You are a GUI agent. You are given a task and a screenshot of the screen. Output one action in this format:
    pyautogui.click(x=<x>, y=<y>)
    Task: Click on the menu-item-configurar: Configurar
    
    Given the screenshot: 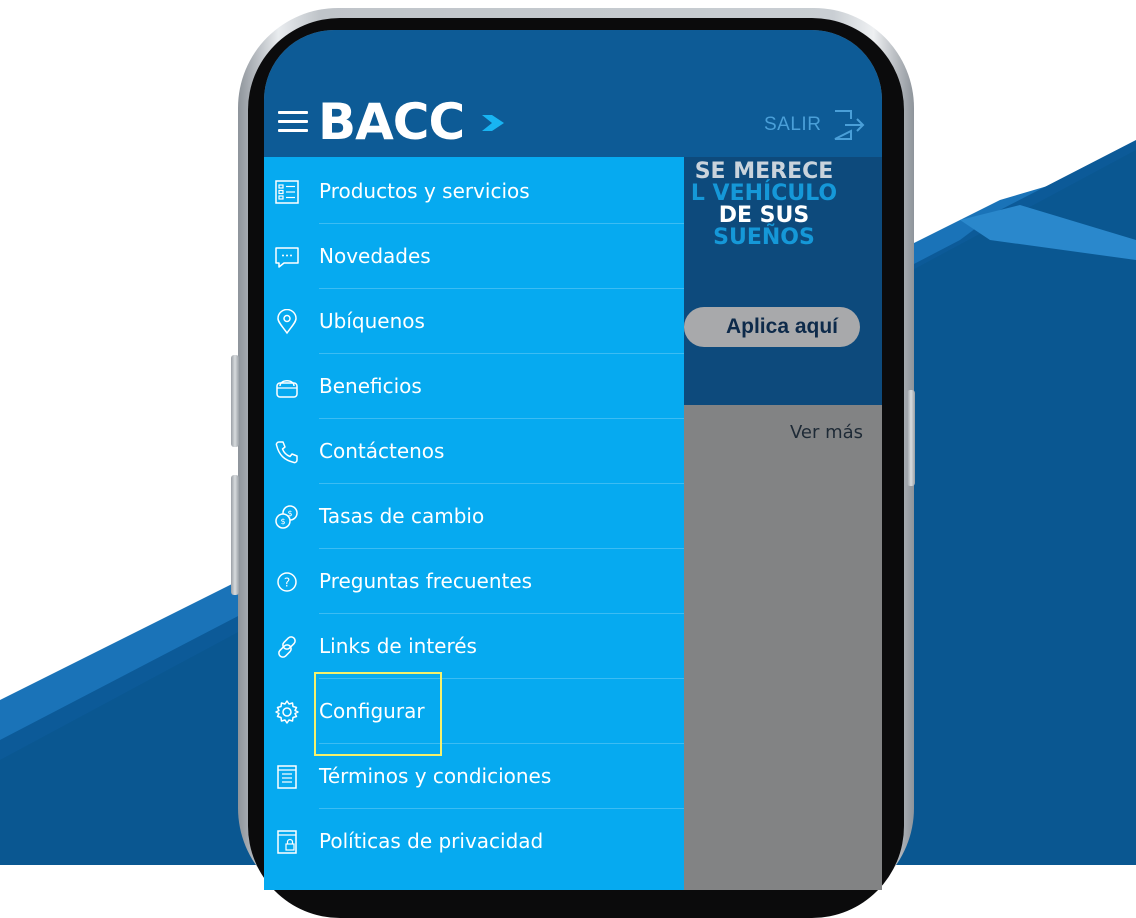 What is the action you would take?
    pyautogui.click(x=474, y=711)
    